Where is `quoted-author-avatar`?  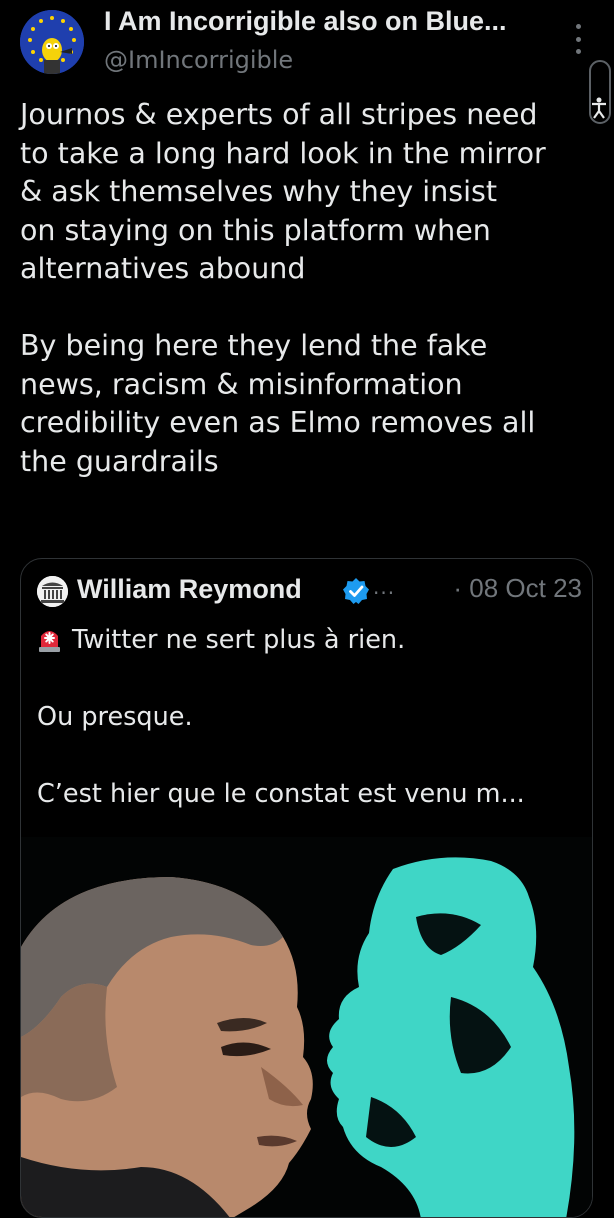 quoted-author-avatar is located at coordinates (52, 591).